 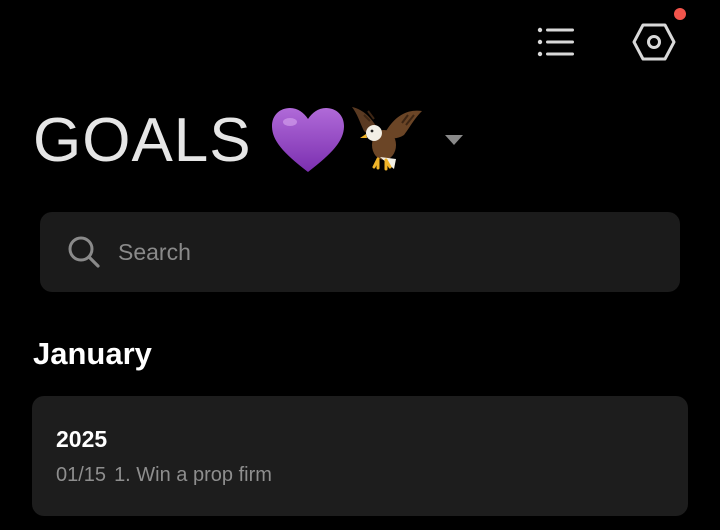 What do you see at coordinates (81, 475) in the screenshot?
I see `note-date: 01/15` at bounding box center [81, 475].